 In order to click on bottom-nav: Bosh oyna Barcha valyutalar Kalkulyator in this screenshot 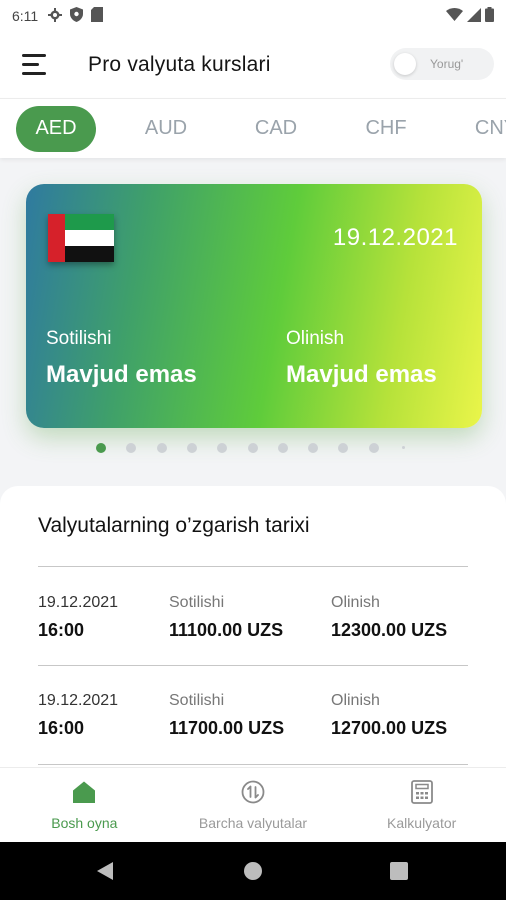, I will do `click(253, 804)`.